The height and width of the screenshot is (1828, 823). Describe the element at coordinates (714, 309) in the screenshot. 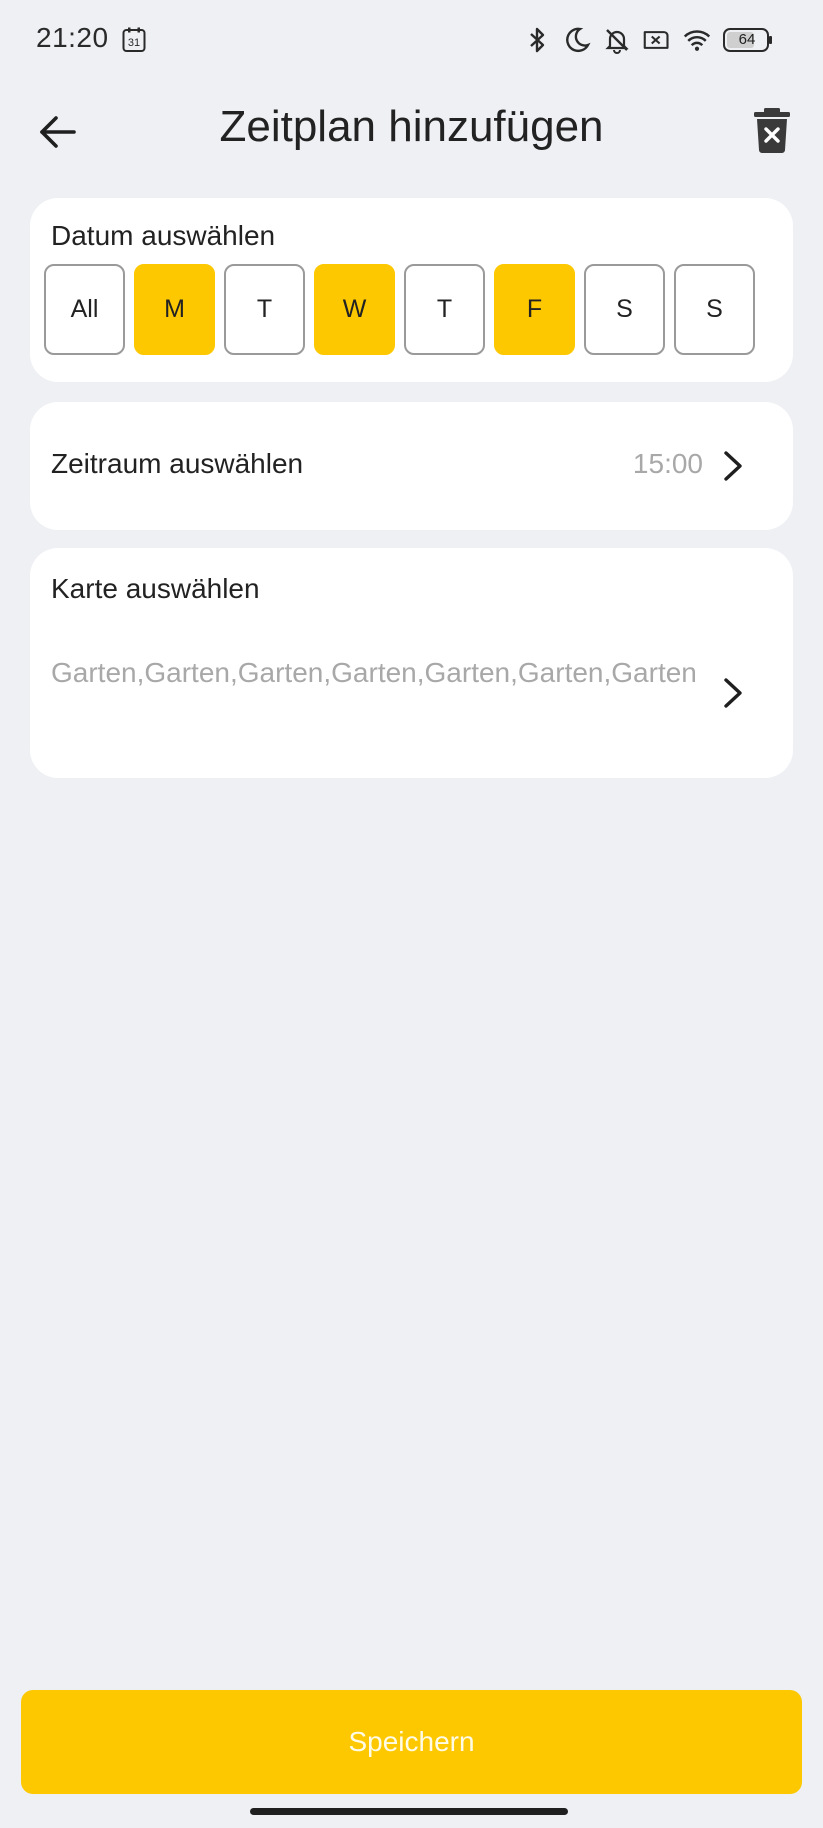

I see `day-chip-sunday: S` at that location.